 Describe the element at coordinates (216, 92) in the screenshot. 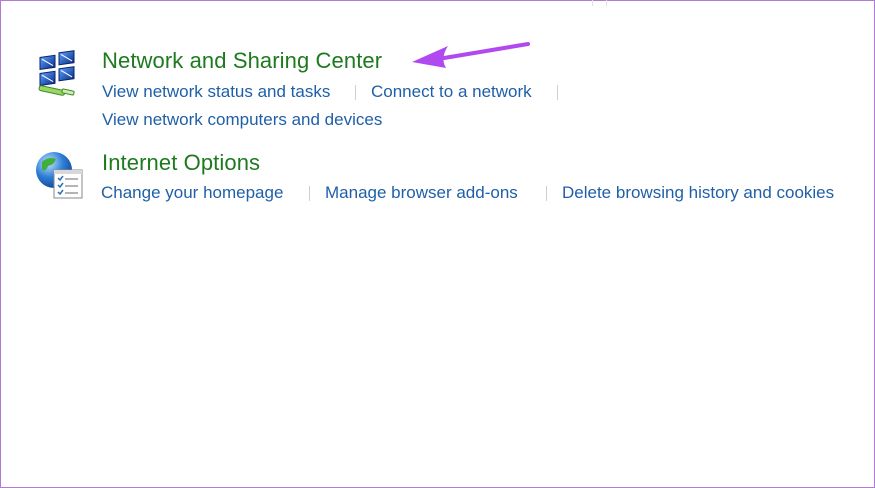

I see `view-network-status-link: View network status and tasks` at that location.